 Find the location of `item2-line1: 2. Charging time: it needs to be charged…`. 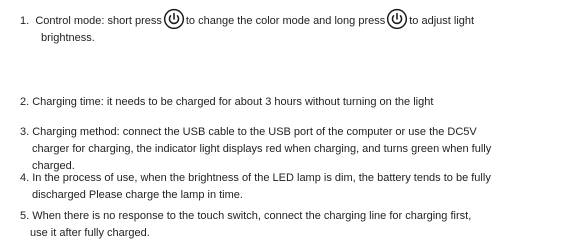

item2-line1: 2. Charging time: it needs to be charged… is located at coordinates (227, 102).